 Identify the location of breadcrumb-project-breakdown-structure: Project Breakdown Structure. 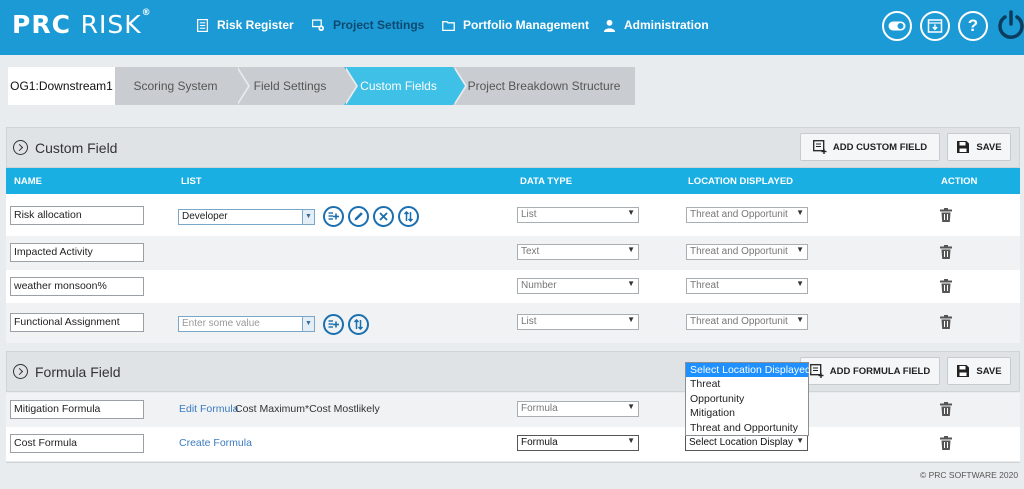
(544, 86).